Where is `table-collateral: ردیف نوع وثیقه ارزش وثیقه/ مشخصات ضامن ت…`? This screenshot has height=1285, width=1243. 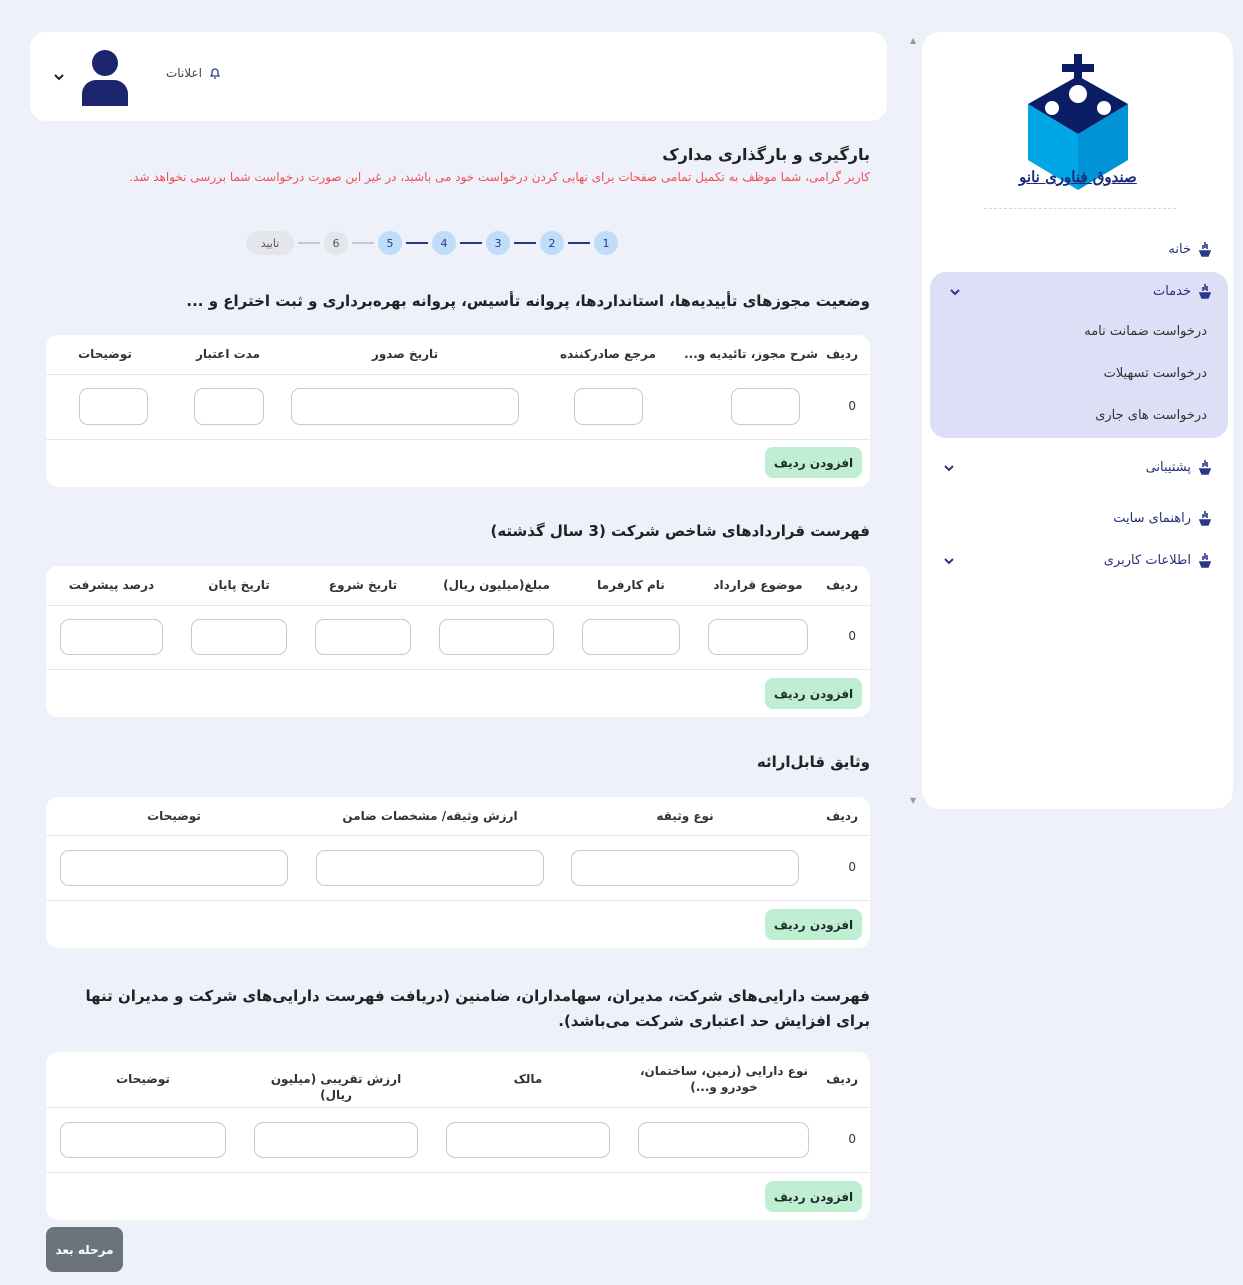
table-collateral: ردیف نوع وثیقه ارزش وثیقه/ مشخصات ضامن ت… is located at coordinates (458, 872).